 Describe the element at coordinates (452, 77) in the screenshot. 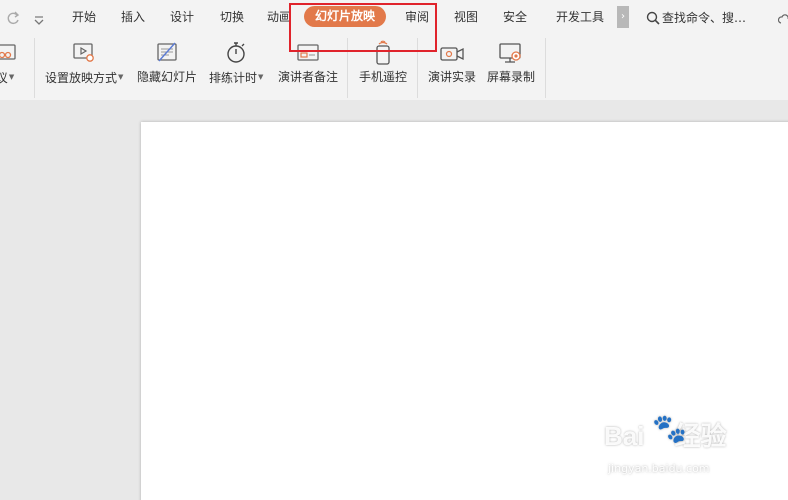

I see `record-presentation-label: 演讲实录` at that location.